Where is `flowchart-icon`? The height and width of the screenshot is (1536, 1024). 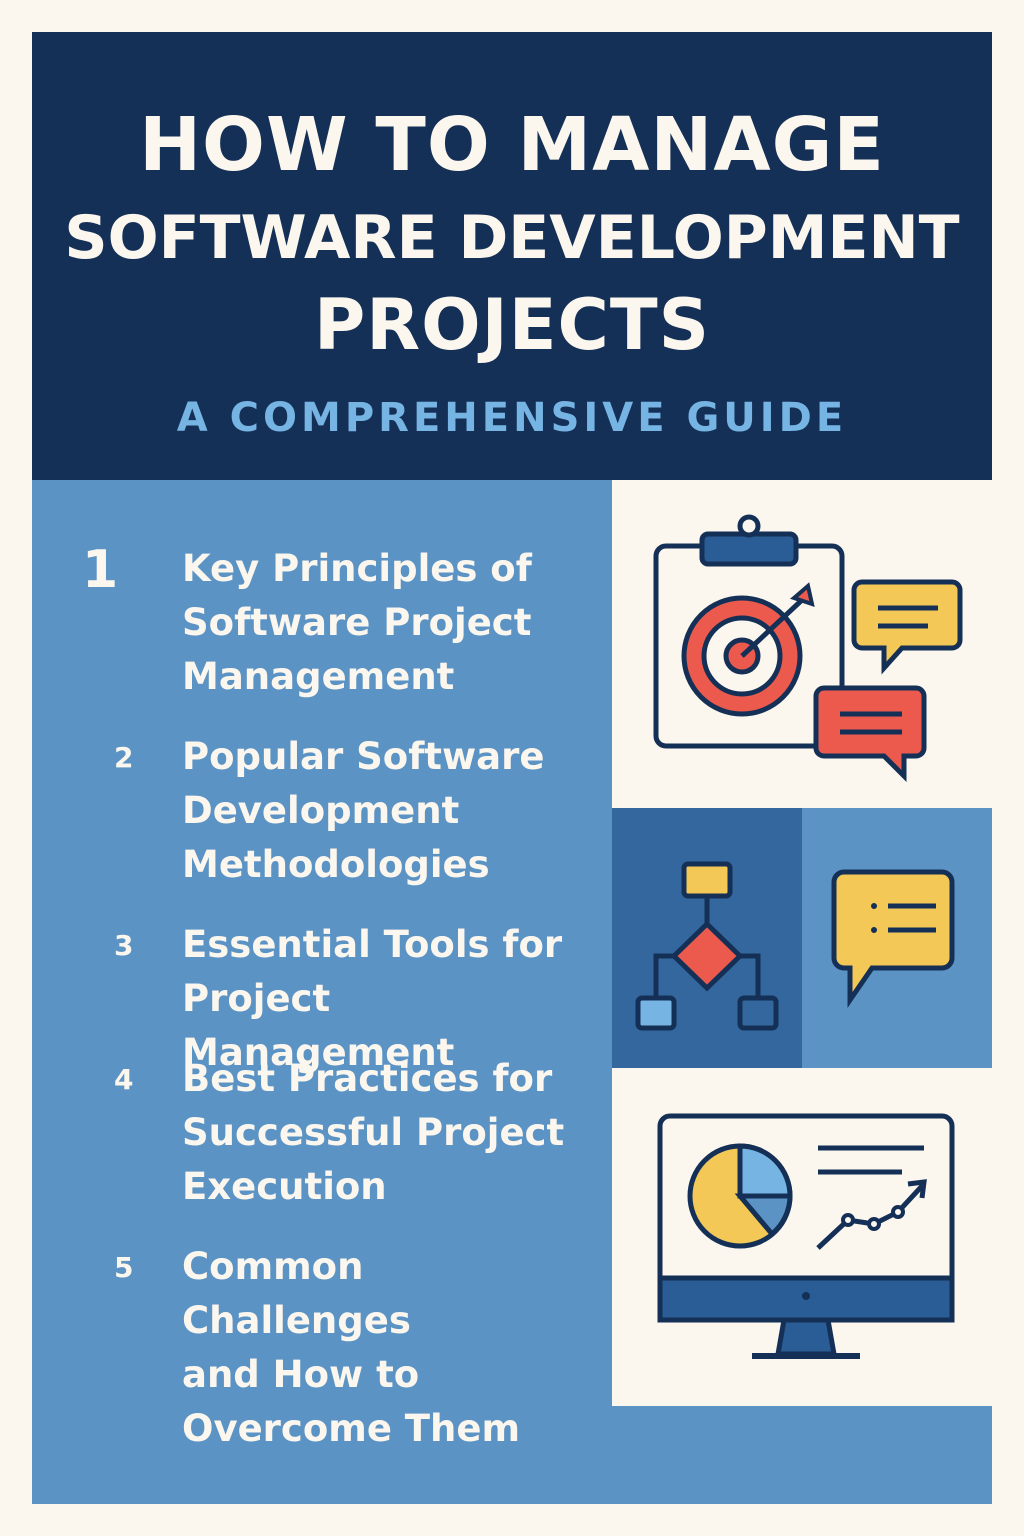 flowchart-icon is located at coordinates (707, 946).